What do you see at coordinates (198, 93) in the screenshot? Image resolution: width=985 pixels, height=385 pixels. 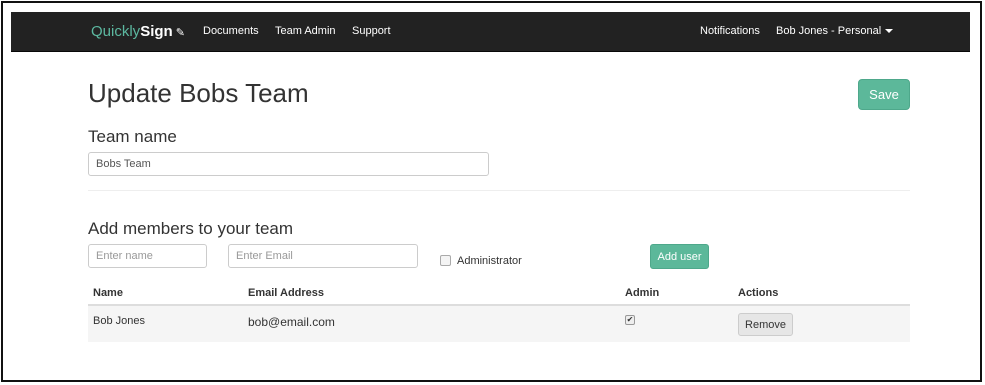 I see `page-title: Update Bobs Team` at bounding box center [198, 93].